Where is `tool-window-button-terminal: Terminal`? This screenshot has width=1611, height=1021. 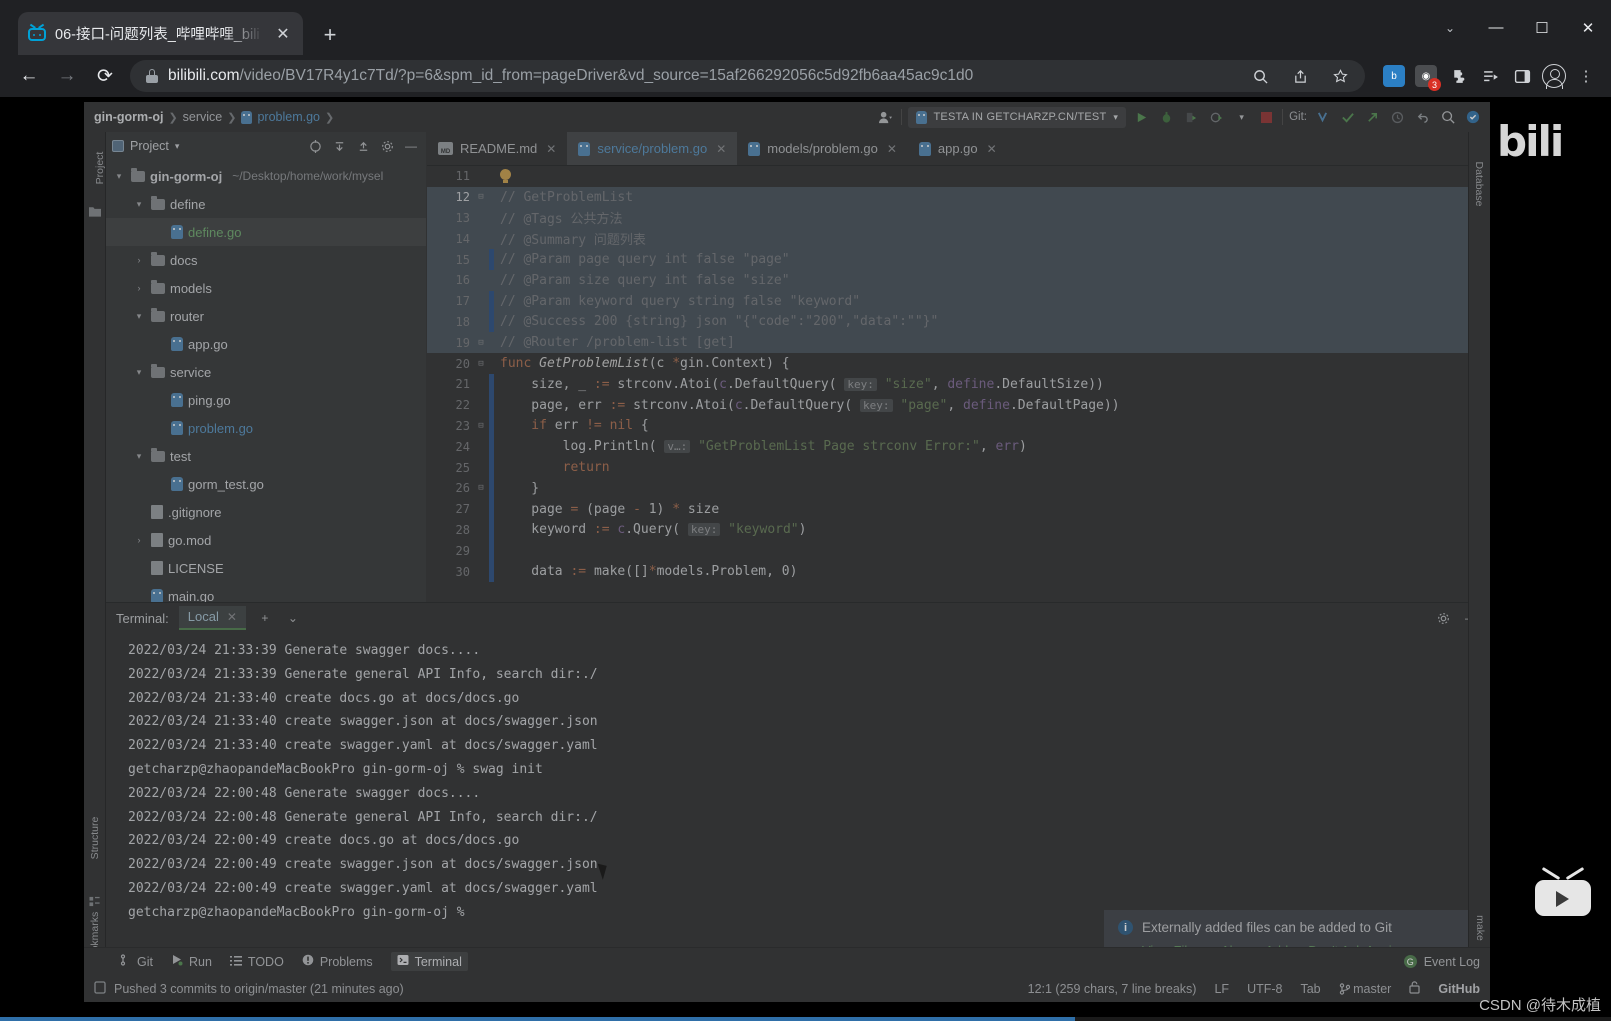
tool-window-button-terminal: Terminal is located at coordinates (429, 961).